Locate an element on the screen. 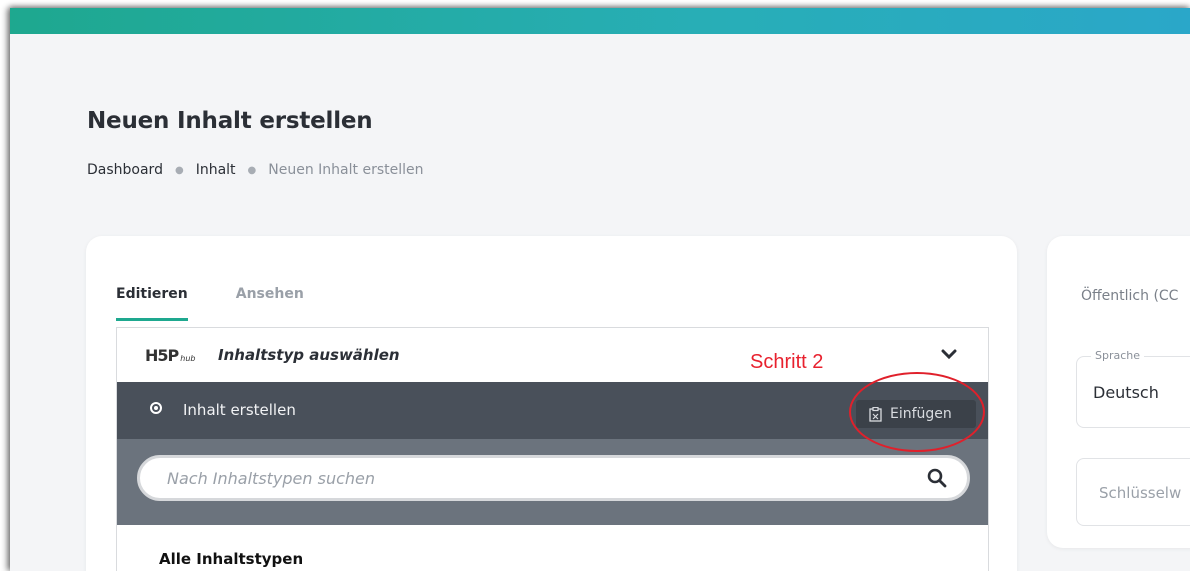 The width and height of the screenshot is (1190, 571). h5p-hub-logo: H5P hub is located at coordinates (170, 355).